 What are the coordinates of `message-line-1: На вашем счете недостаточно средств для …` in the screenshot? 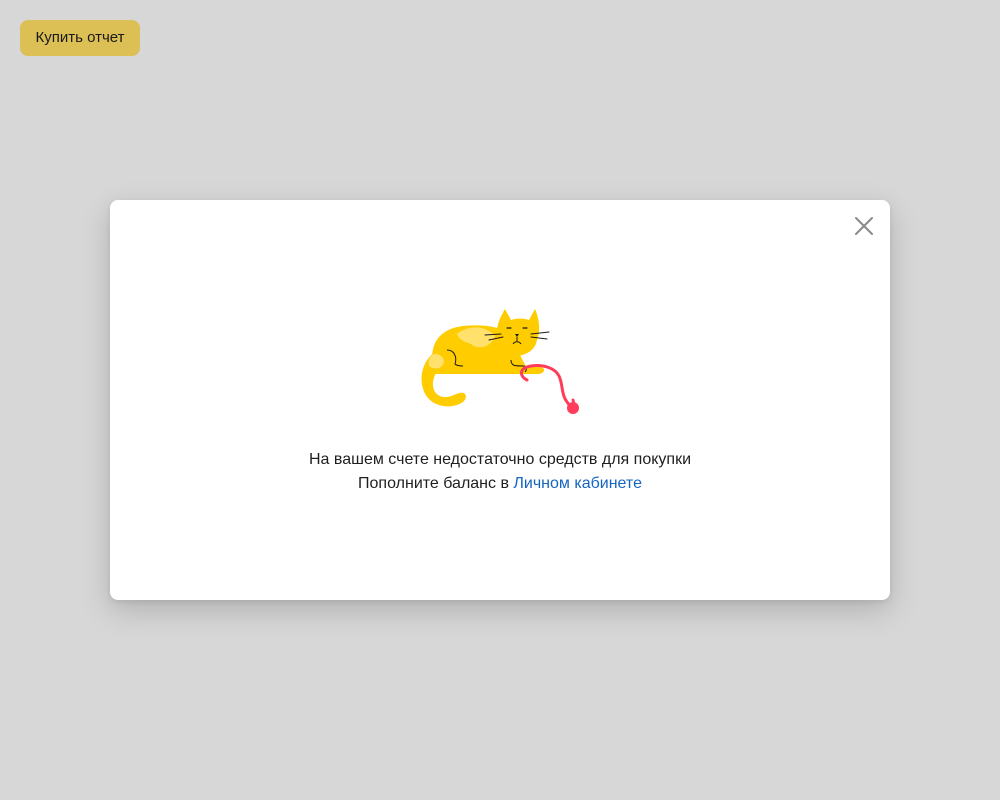 It's located at (499, 459).